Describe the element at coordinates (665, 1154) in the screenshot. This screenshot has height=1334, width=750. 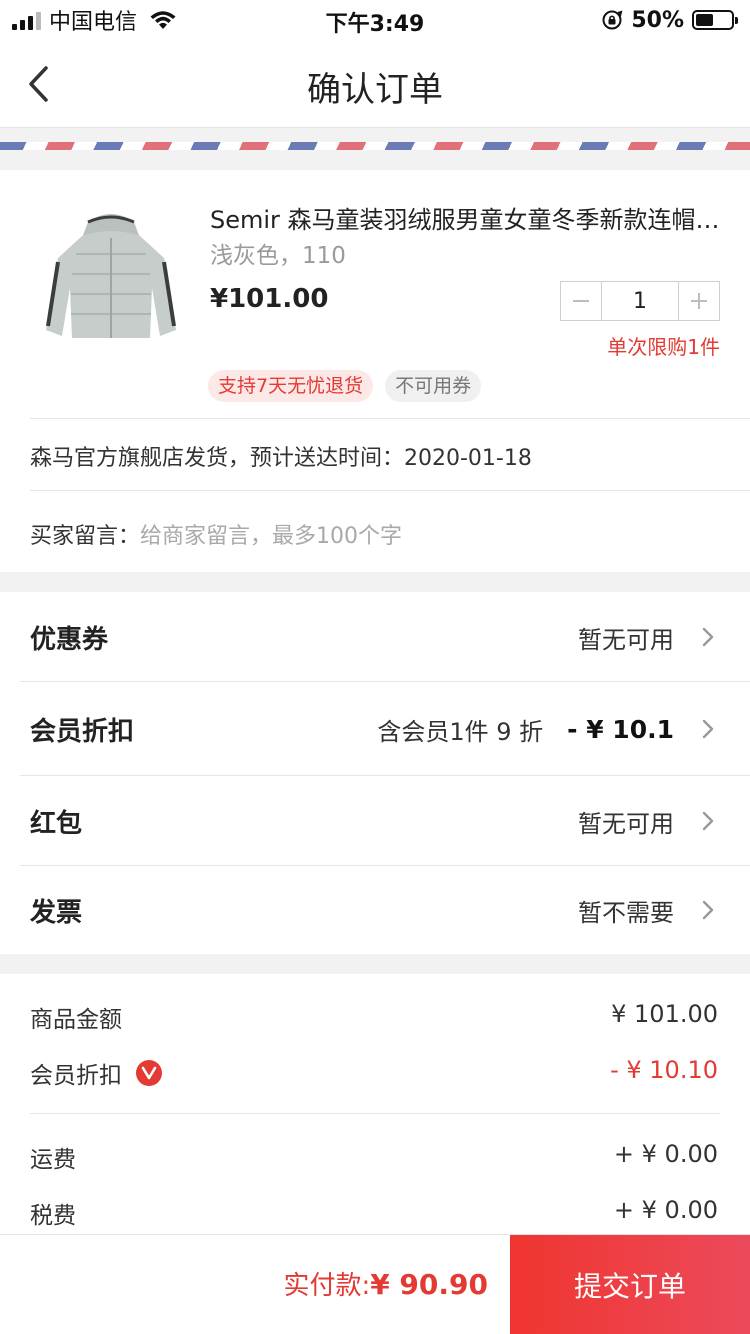
I see `shipping-fee-value: + ¥ 0.00` at that location.